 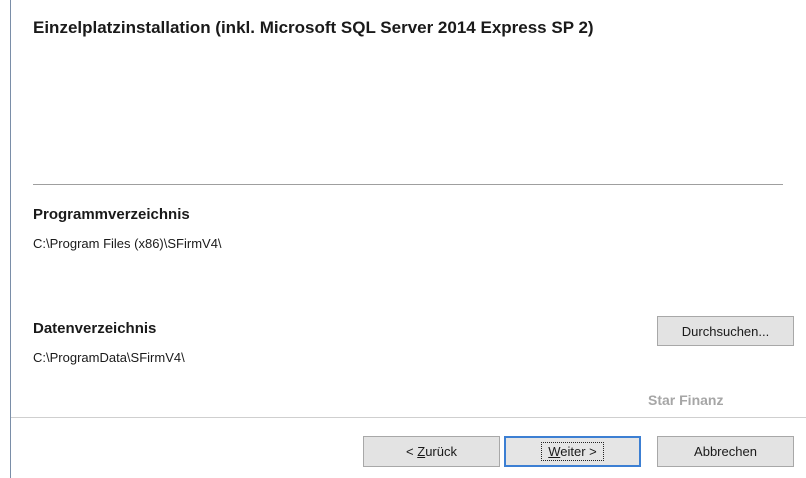 I want to click on program-directory-label: Programmverzeichnis, so click(x=111, y=214).